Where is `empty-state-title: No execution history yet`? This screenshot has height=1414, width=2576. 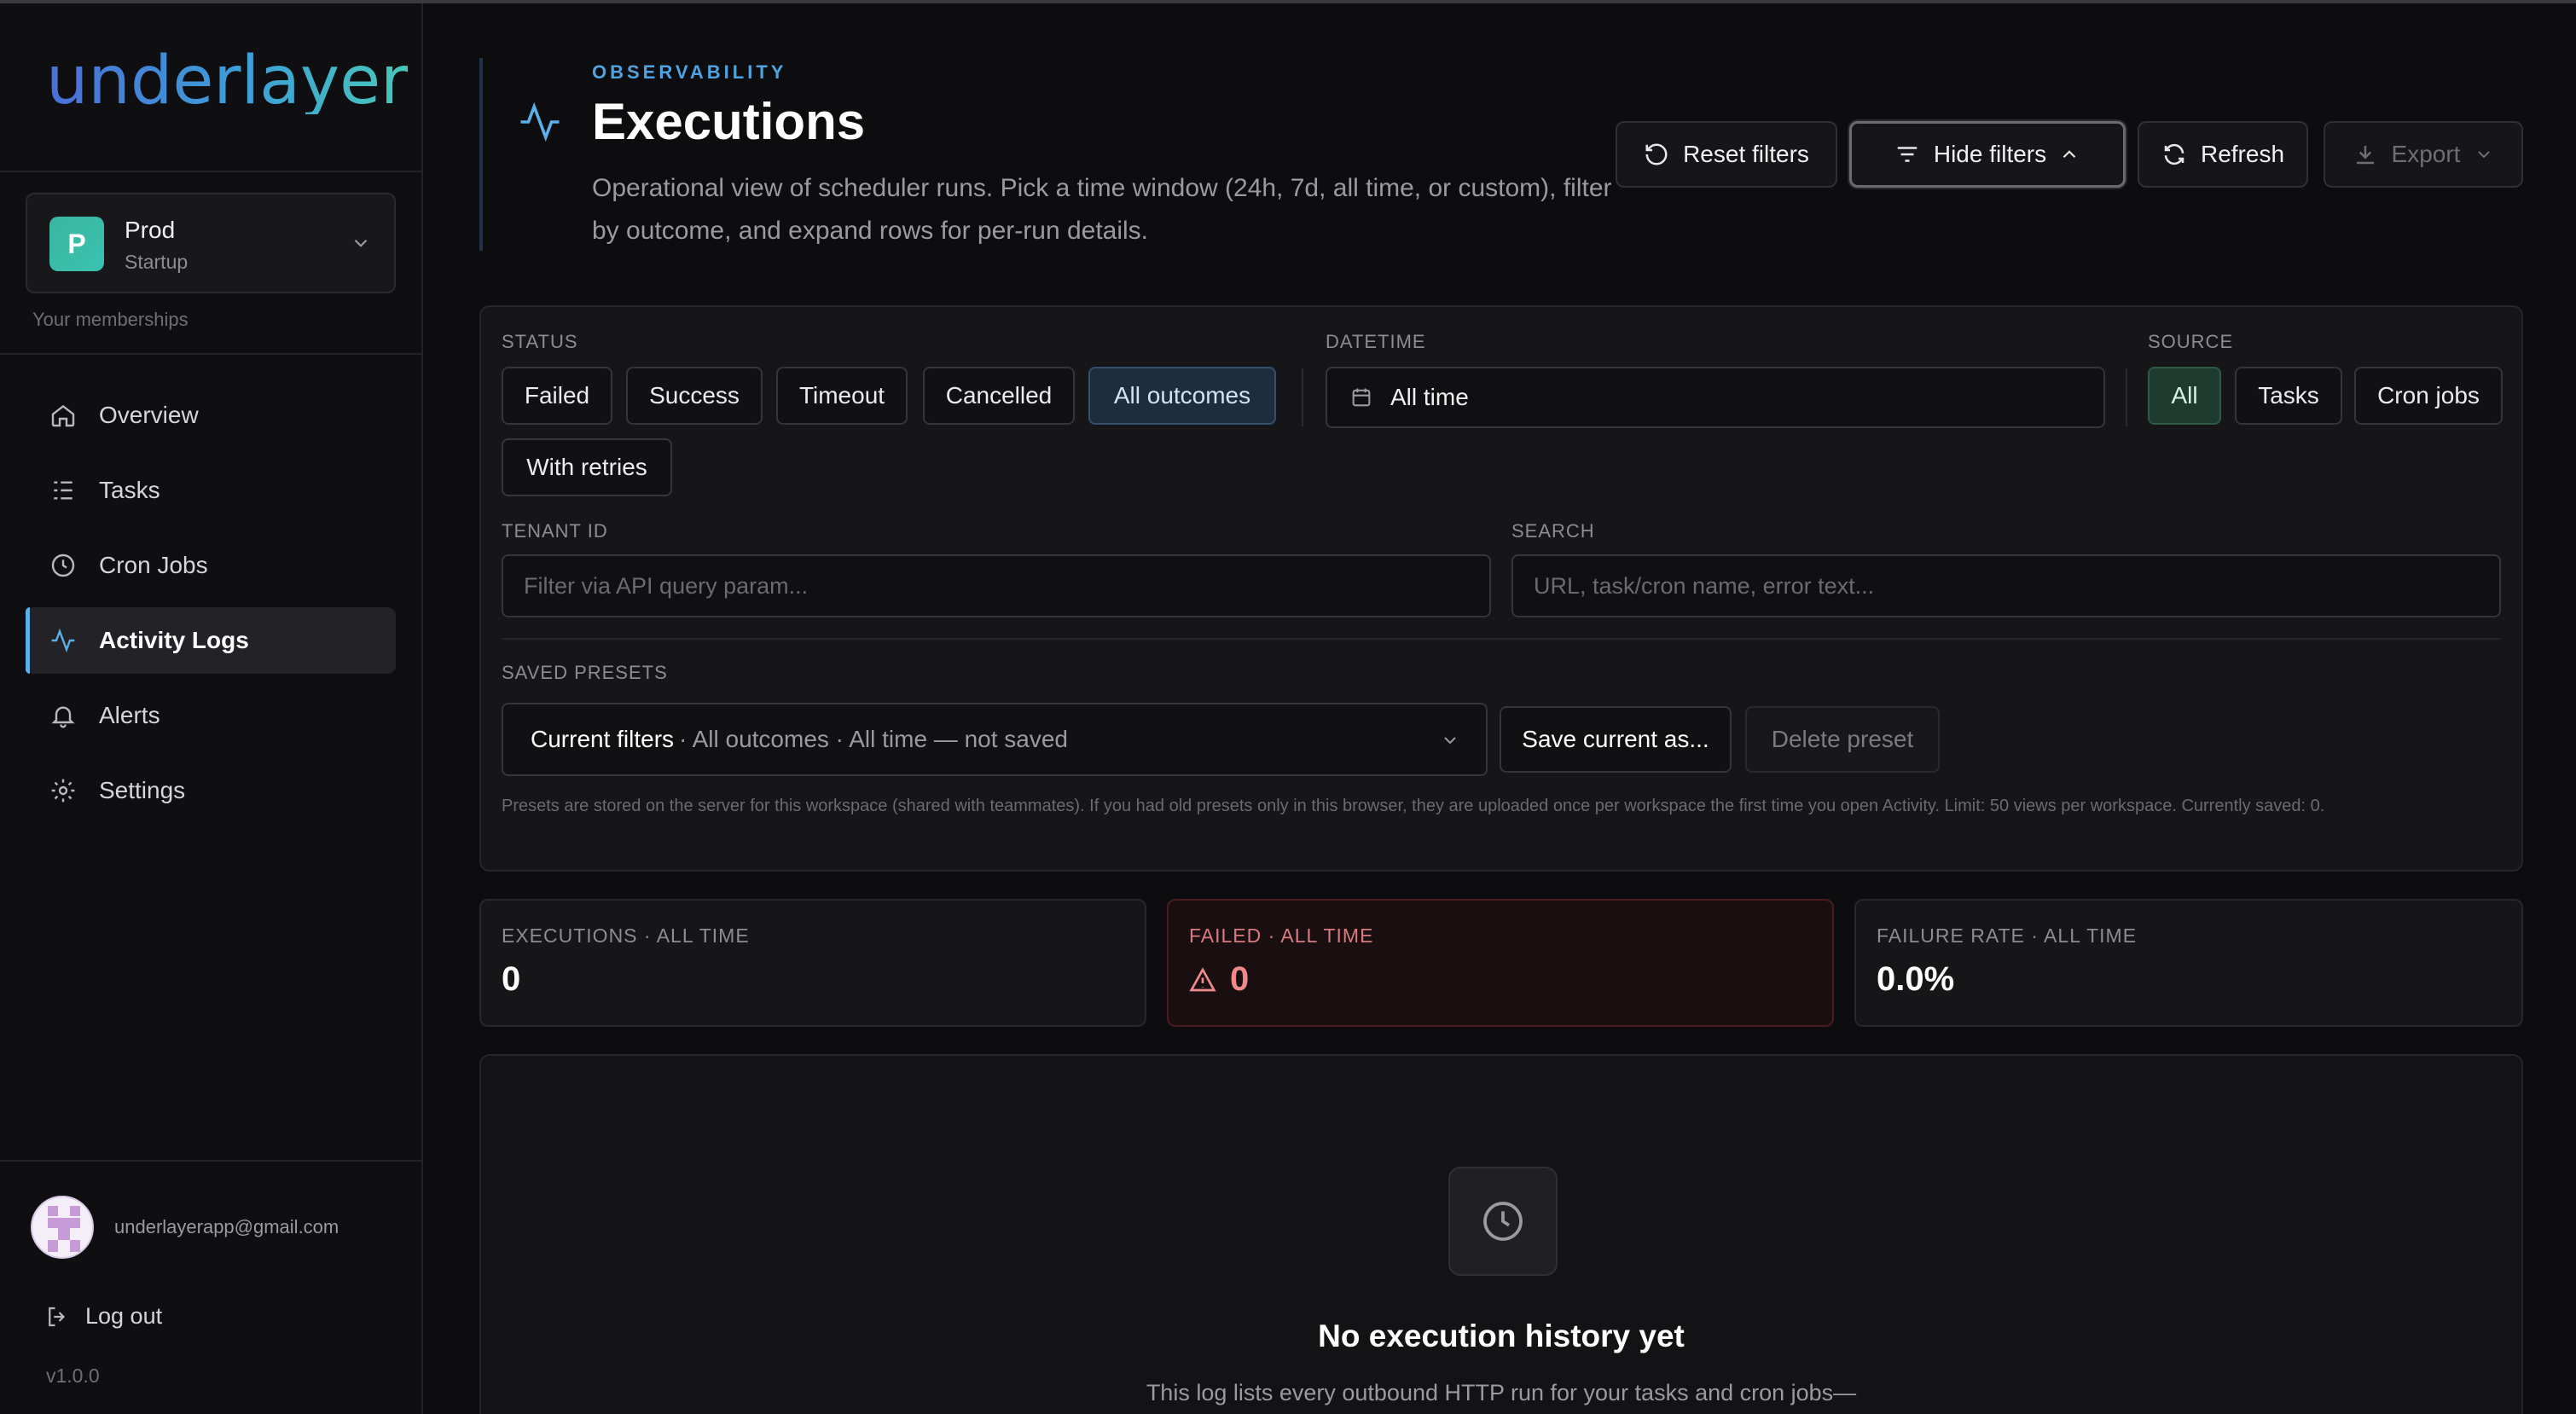
empty-state-title: No execution history yet is located at coordinates (1501, 1335).